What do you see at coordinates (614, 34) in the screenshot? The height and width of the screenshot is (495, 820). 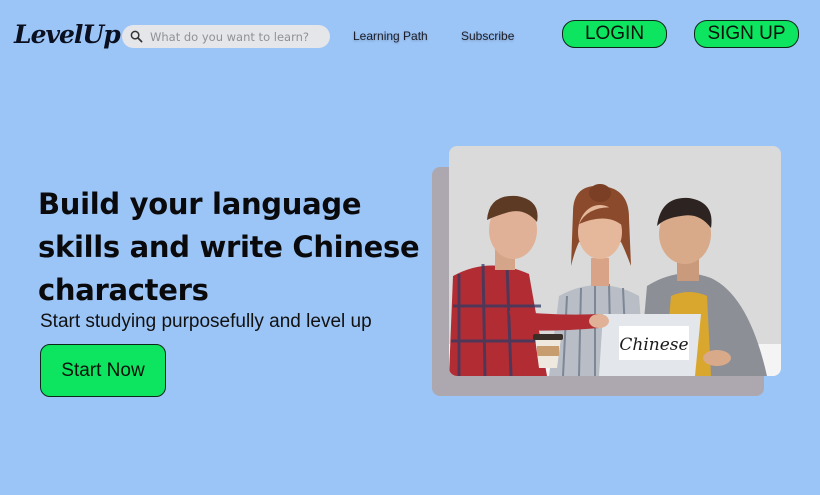 I see `login-button: LOGIN` at bounding box center [614, 34].